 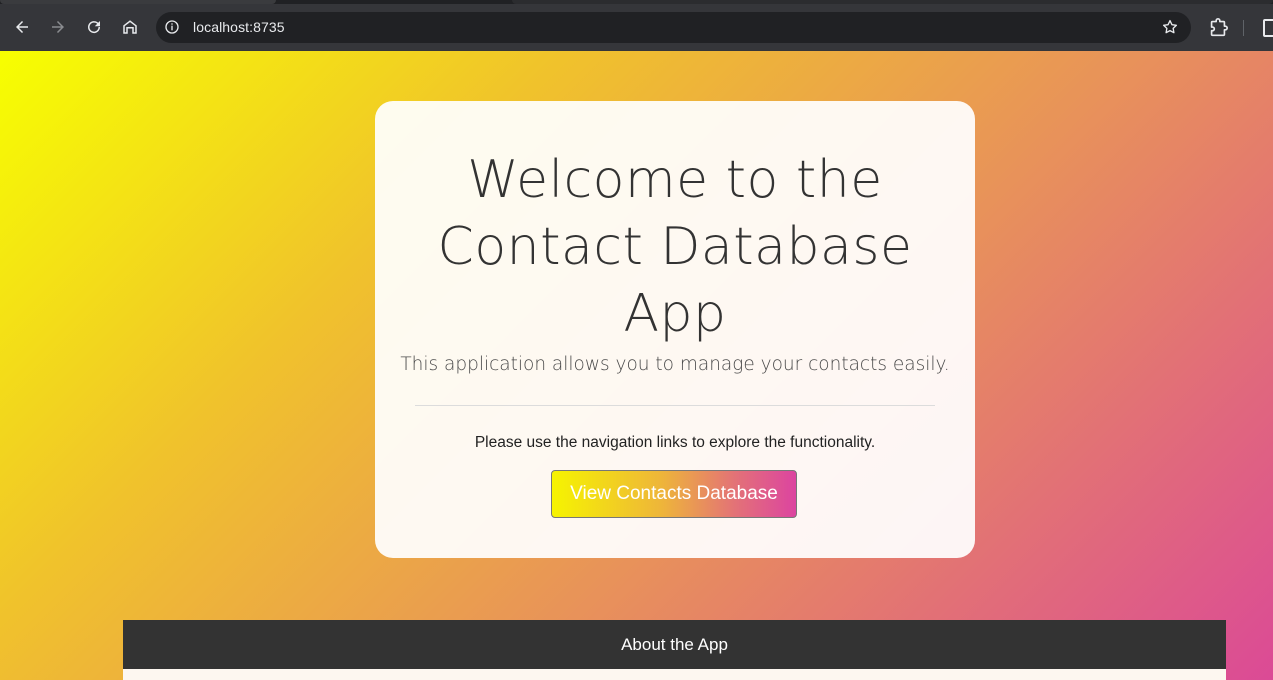 I want to click on back-arrow-icon, so click(x=22, y=27).